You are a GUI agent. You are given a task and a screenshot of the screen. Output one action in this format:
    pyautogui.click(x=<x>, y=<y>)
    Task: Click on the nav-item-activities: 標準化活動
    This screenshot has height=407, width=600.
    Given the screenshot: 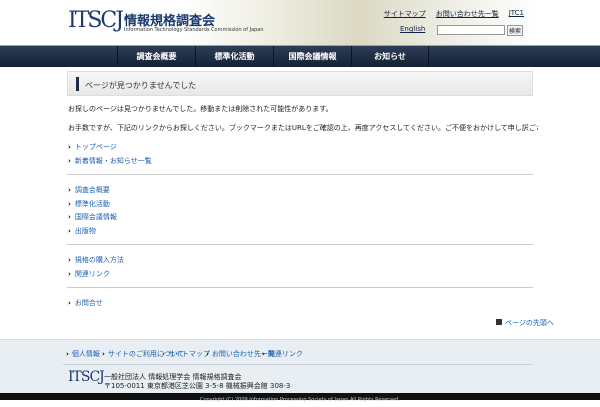 What is the action you would take?
    pyautogui.click(x=234, y=56)
    